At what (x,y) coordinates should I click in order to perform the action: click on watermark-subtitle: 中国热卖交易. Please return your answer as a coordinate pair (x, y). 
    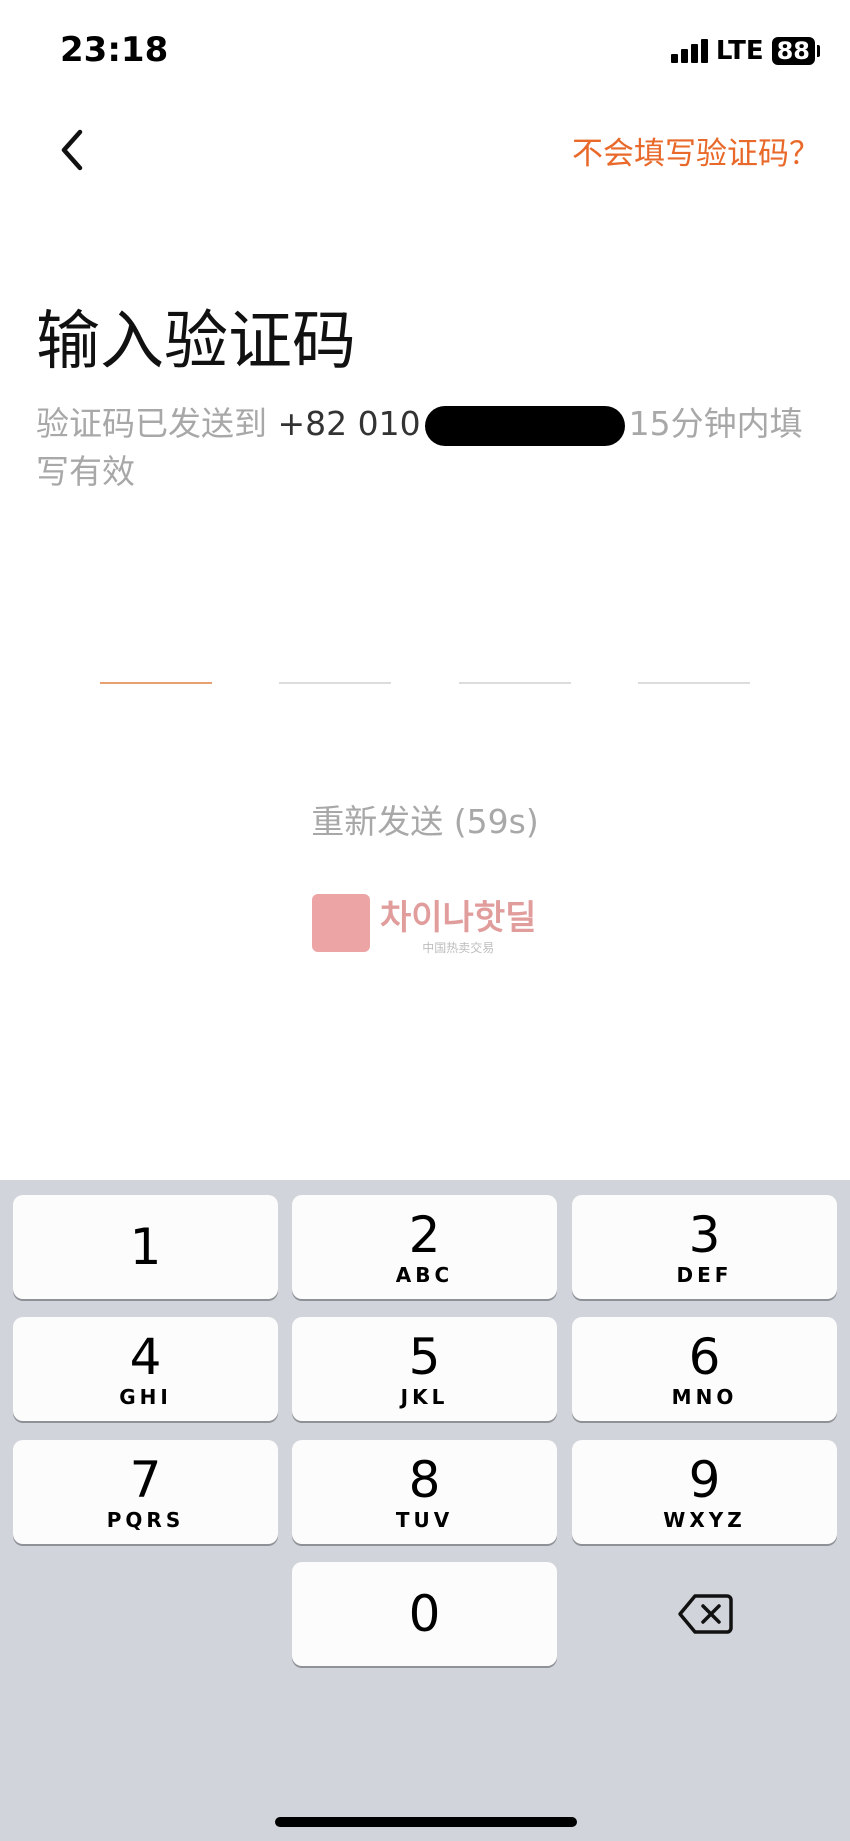
    Looking at the image, I should click on (458, 948).